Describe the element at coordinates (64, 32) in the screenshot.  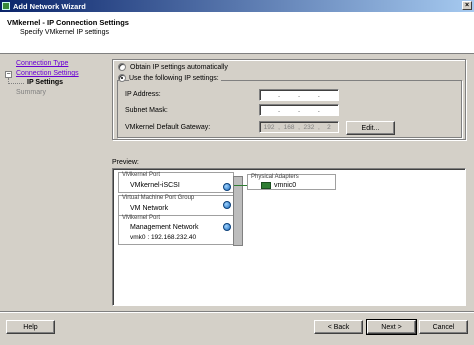
I see `page-subtitle: Specify VMkernel IP settings` at that location.